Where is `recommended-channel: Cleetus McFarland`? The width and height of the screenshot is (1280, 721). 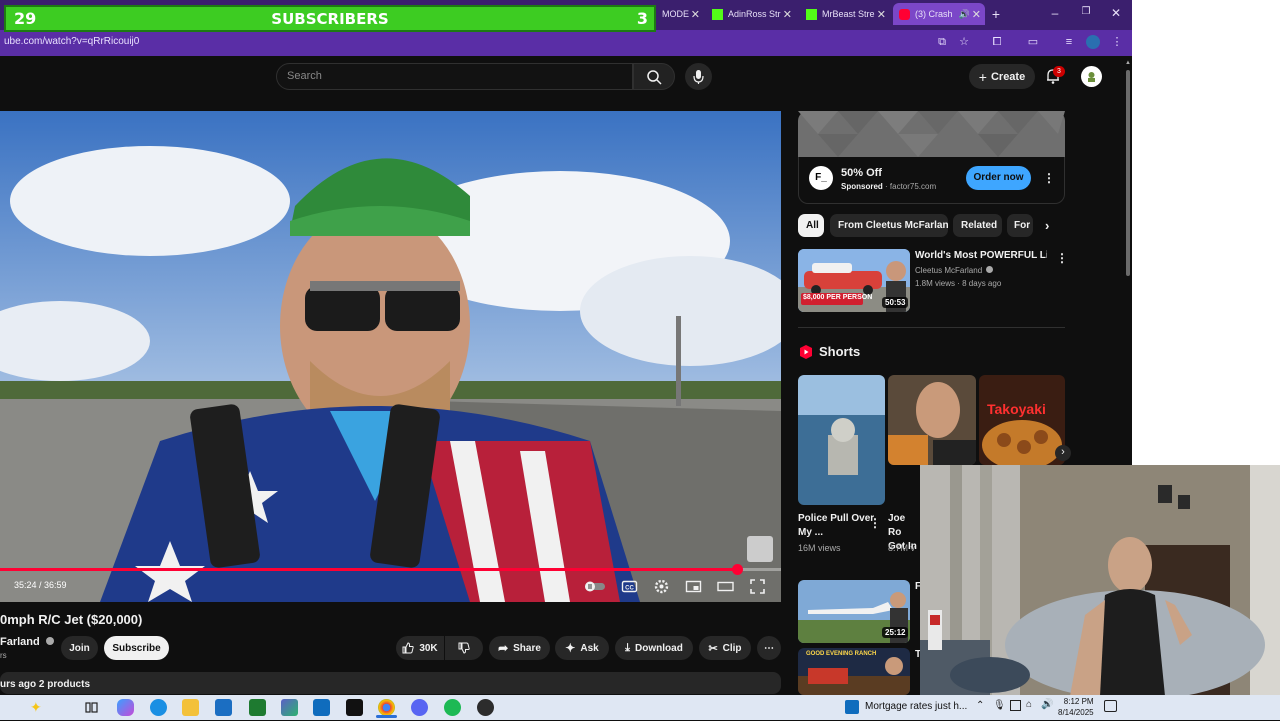 recommended-channel: Cleetus McFarland is located at coordinates (954, 270).